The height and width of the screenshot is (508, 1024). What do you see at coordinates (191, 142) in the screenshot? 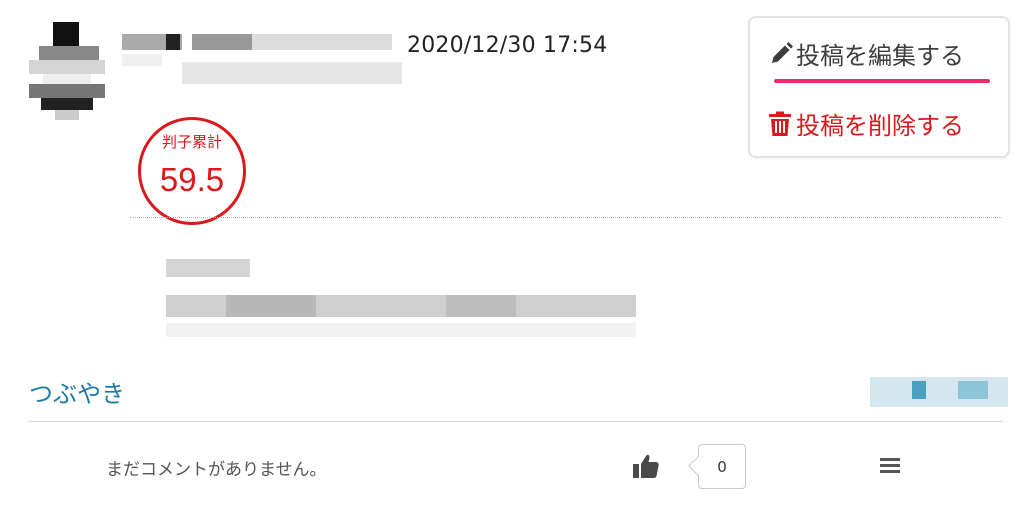
I see `stamp-label: 判子累計` at bounding box center [191, 142].